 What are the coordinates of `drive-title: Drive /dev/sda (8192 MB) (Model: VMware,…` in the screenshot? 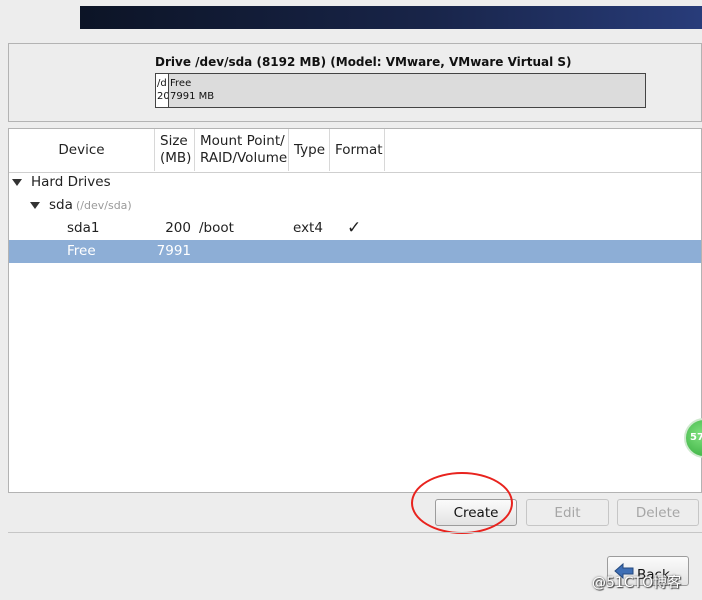 It's located at (363, 62).